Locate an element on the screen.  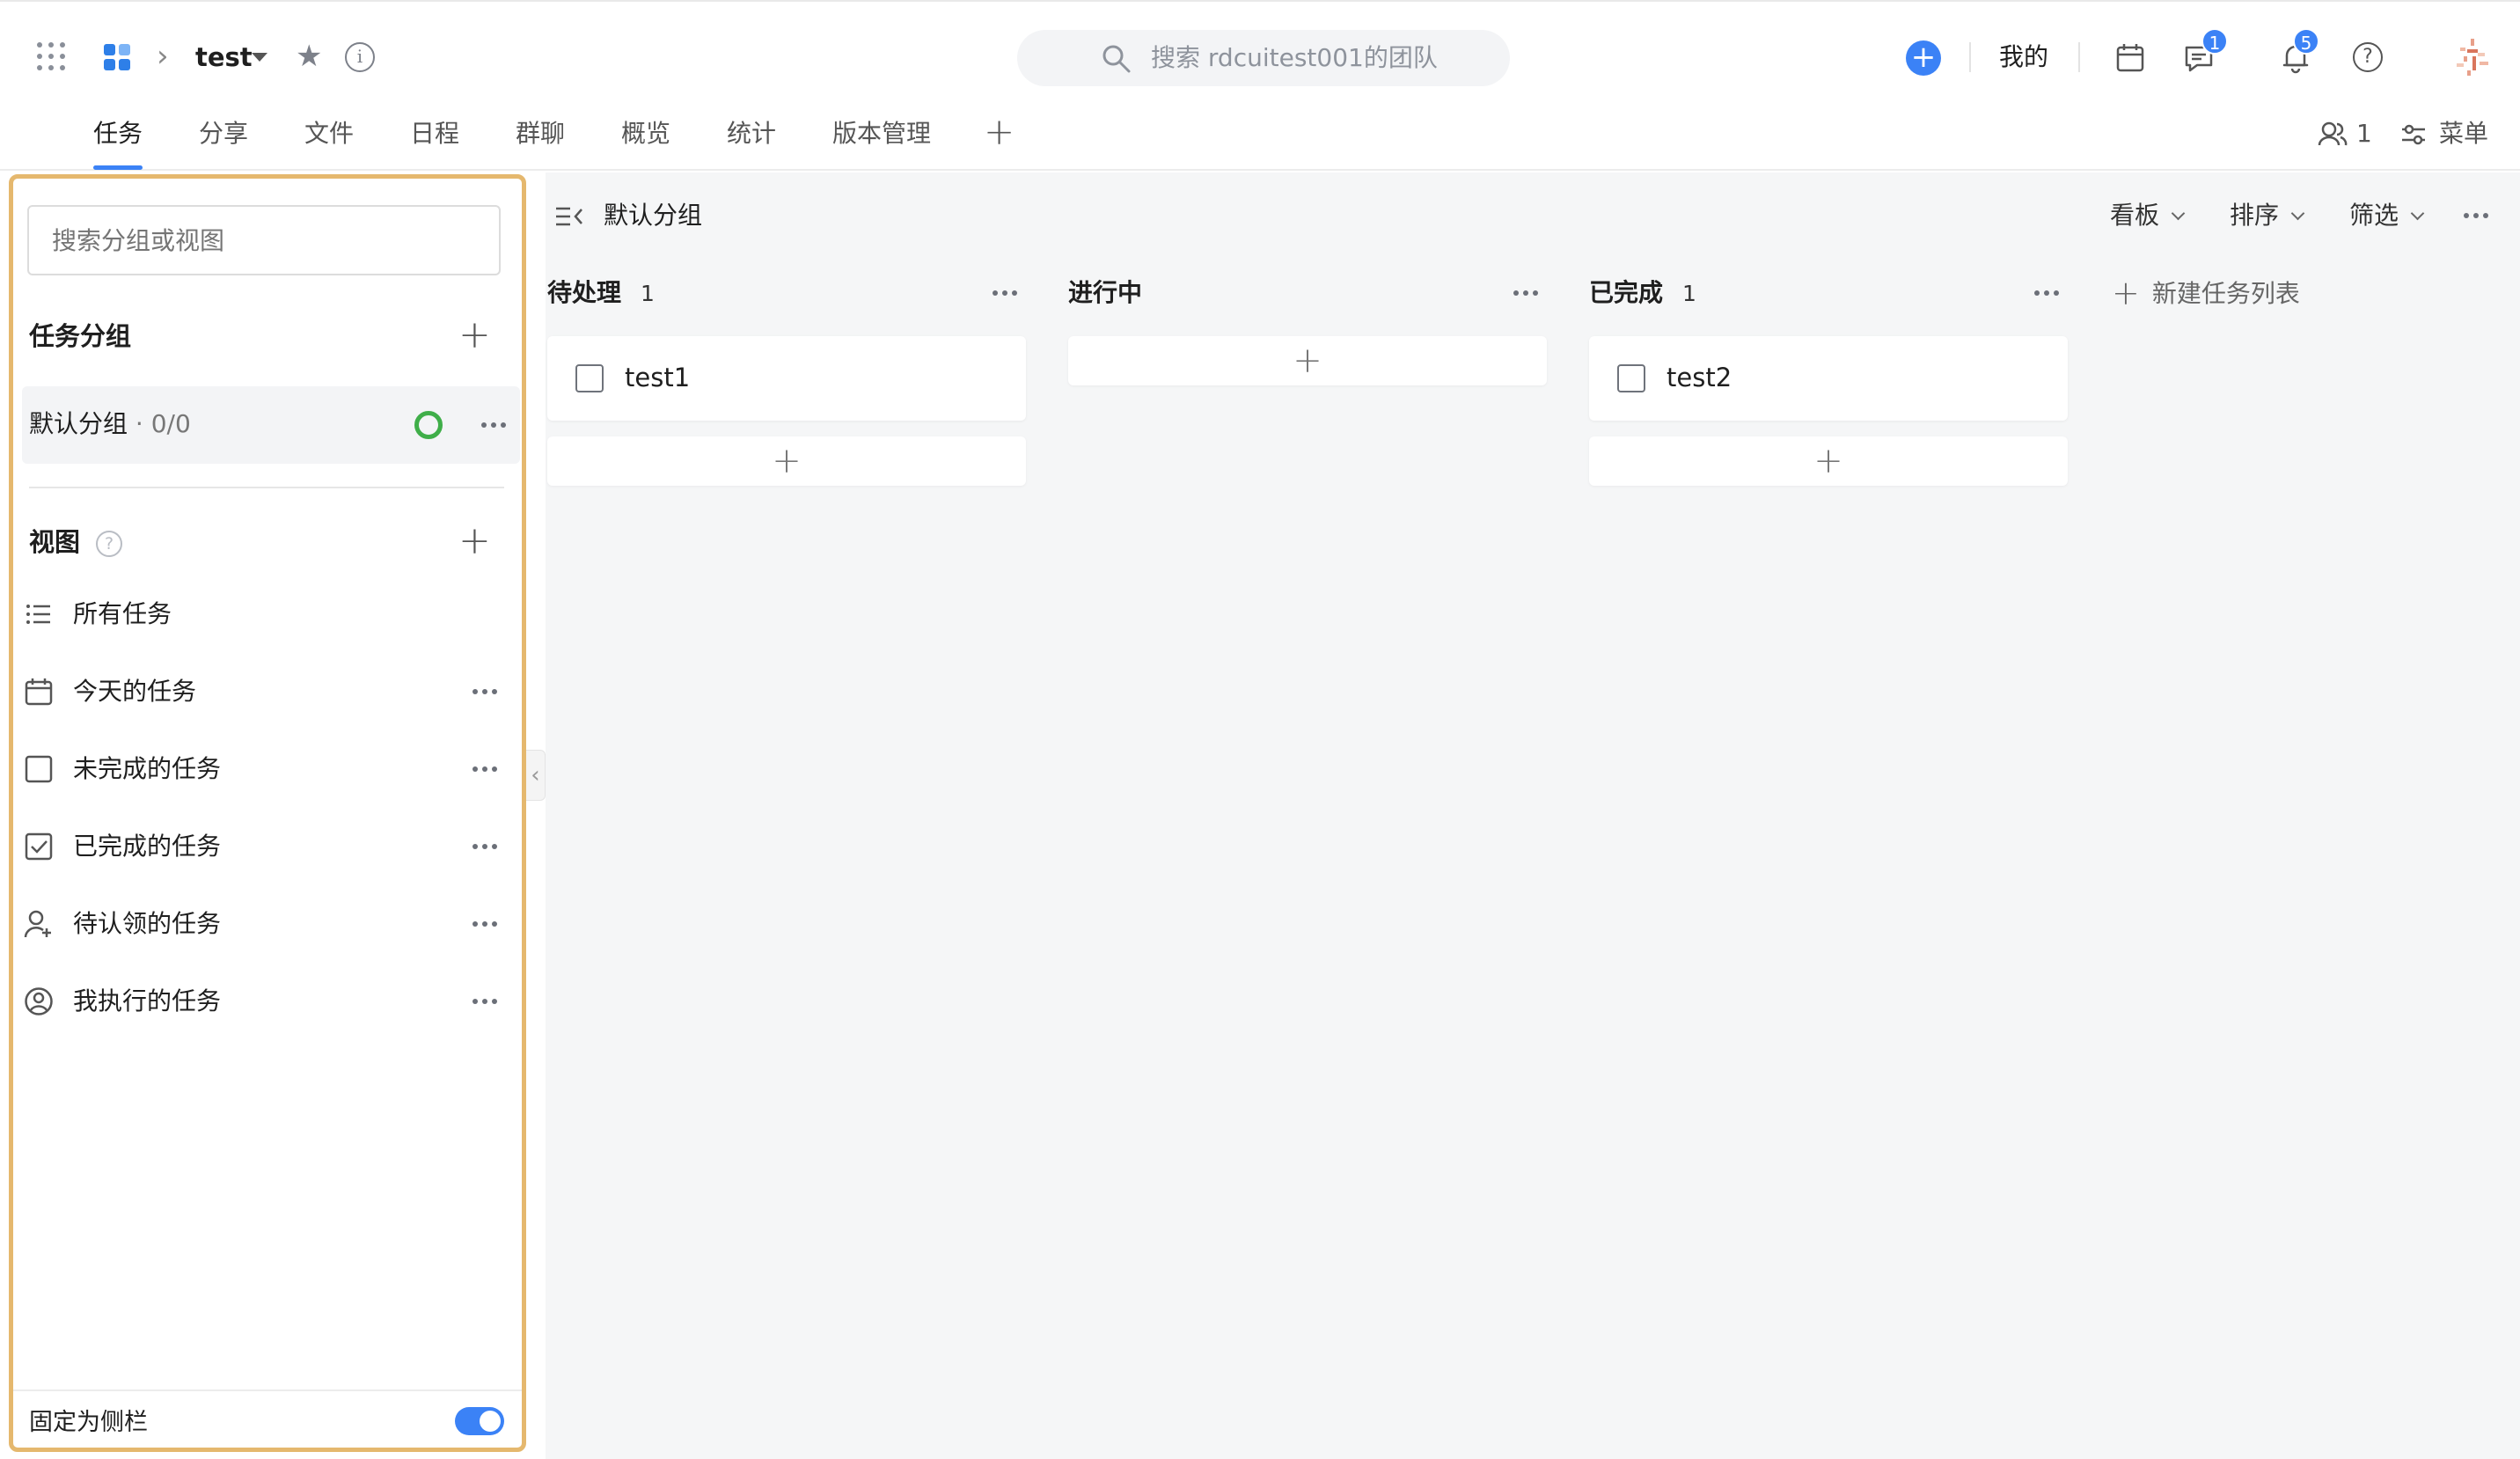
sort-dropdown: 排序 is located at coordinates (2267, 215).